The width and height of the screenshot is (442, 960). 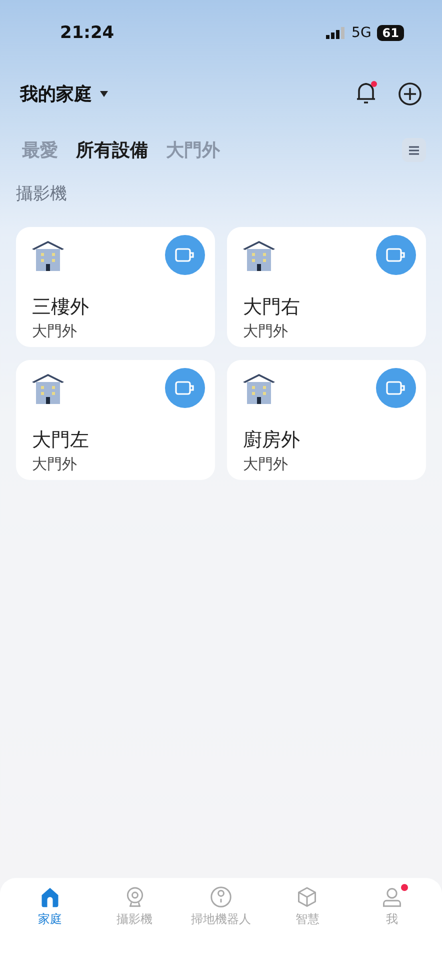 What do you see at coordinates (307, 907) in the screenshot?
I see `nav-tab: 智慧` at bounding box center [307, 907].